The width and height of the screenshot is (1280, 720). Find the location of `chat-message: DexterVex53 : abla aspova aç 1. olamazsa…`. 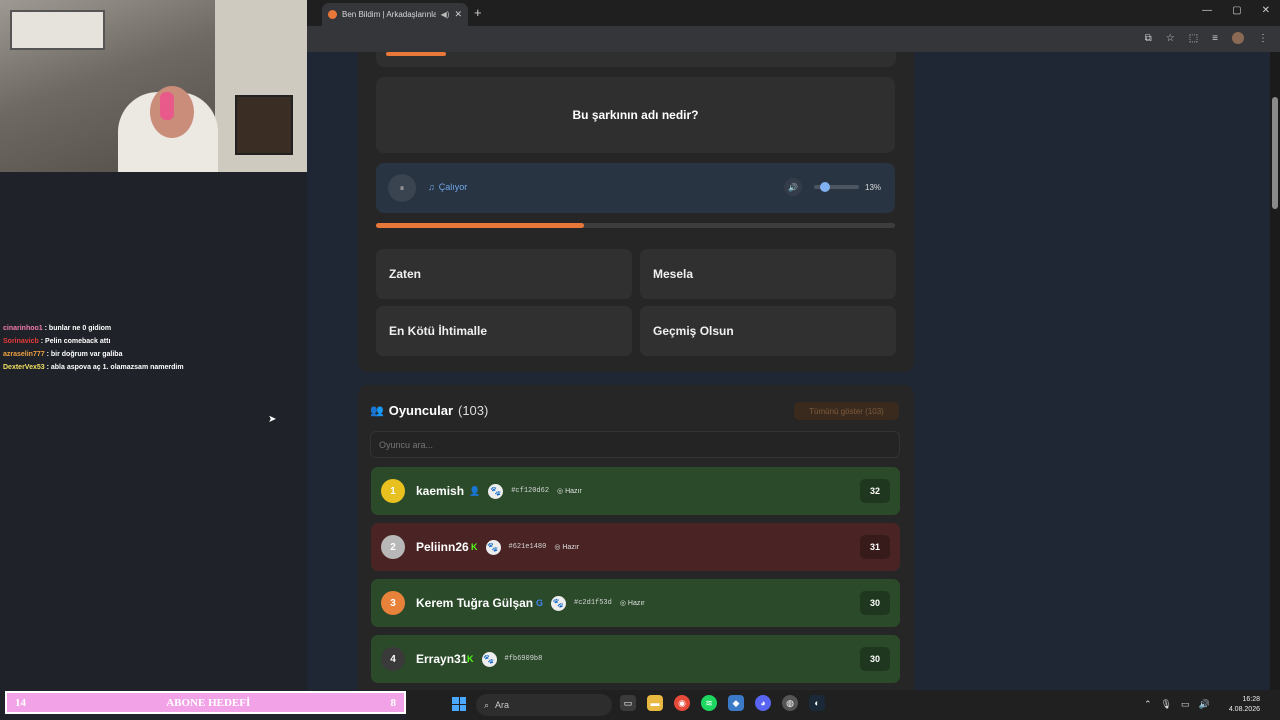

chat-message: DexterVex53 : abla aspova aç 1. olamazsa… is located at coordinates (93, 367).